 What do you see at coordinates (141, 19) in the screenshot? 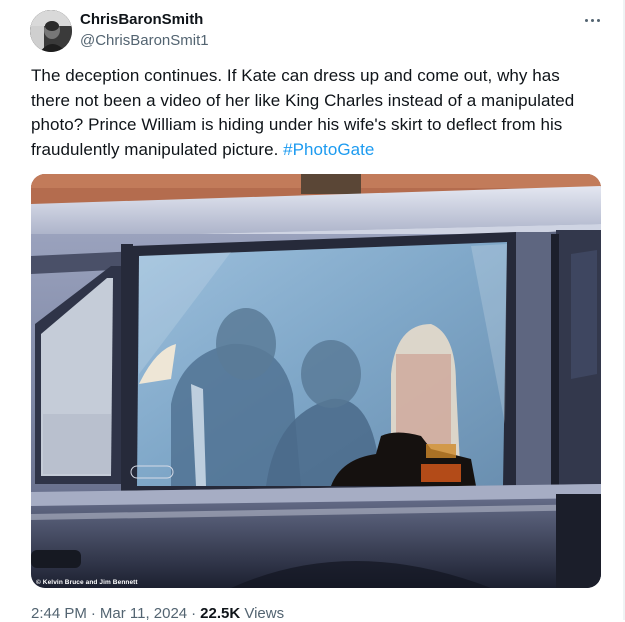
I see `display-name: ChrisBaronSmith` at bounding box center [141, 19].